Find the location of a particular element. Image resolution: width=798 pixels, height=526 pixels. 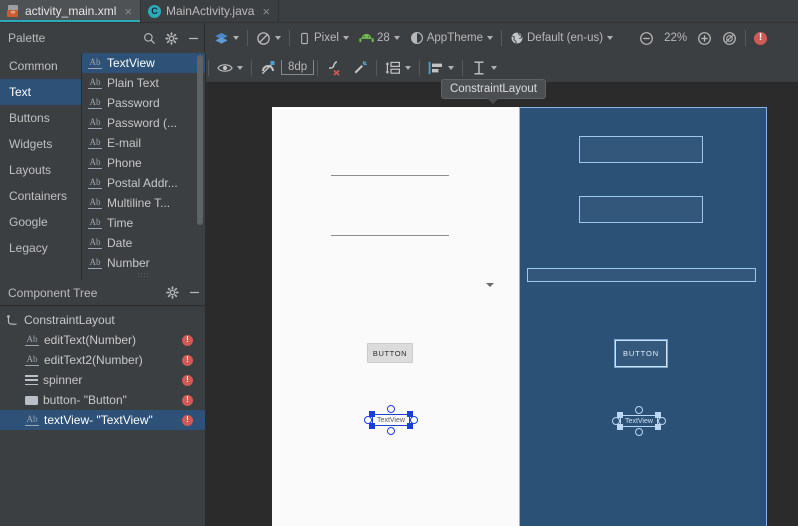

tree-row-spinner: spinner ! is located at coordinates (102, 380).